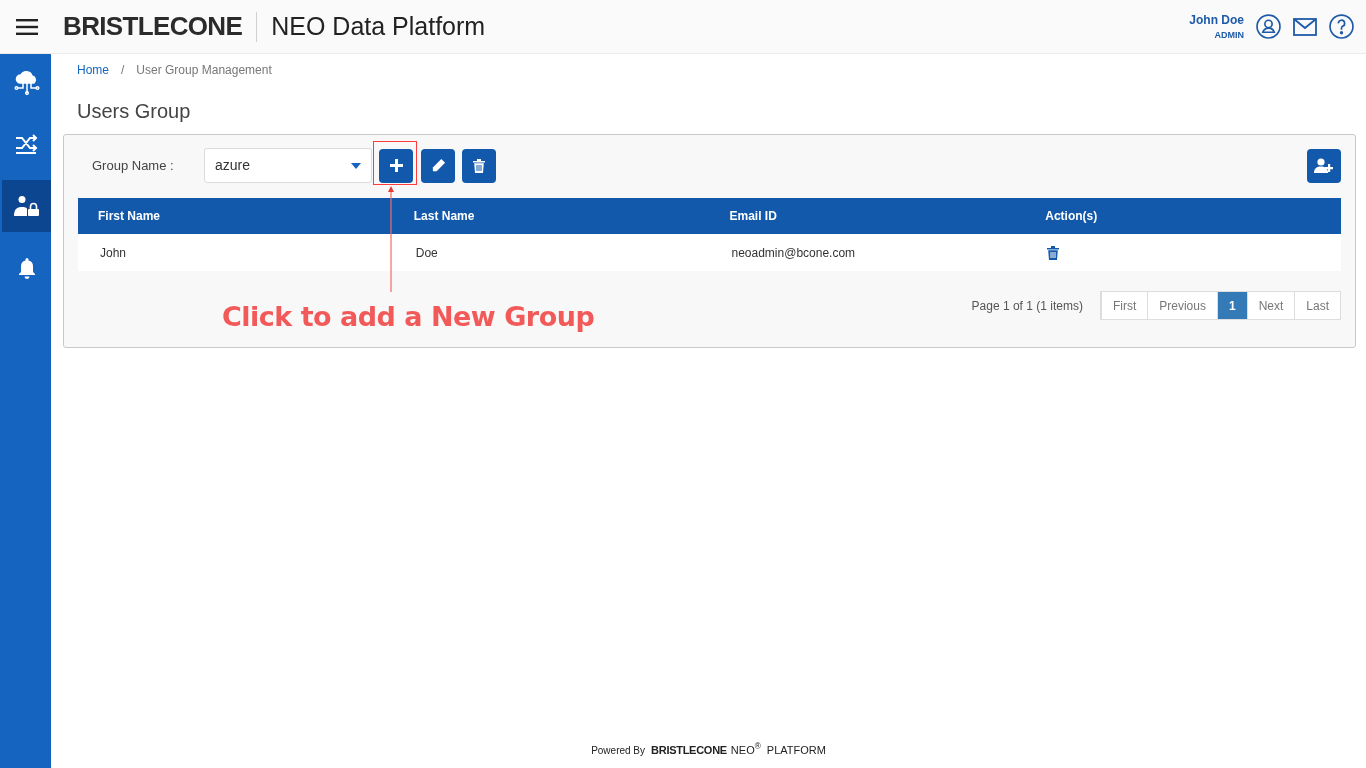 This screenshot has width=1366, height=768. I want to click on table-cell: neoadmin@bcone.com, so click(867, 252).